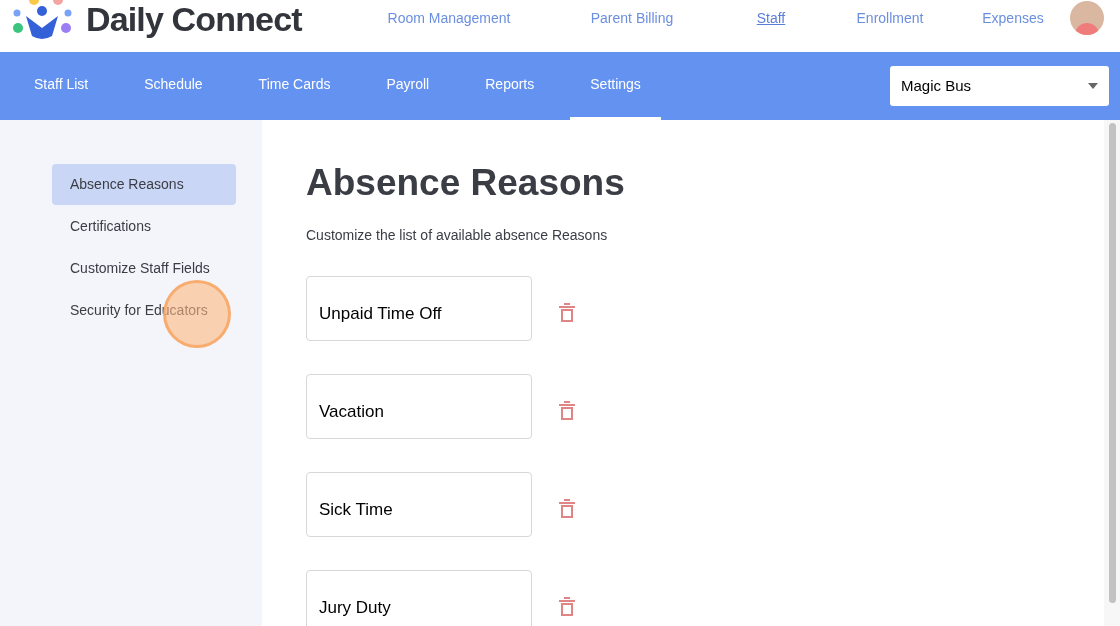 The image size is (1120, 626). Describe the element at coordinates (144, 226) in the screenshot. I see `sidebar-item: Certifications` at that location.